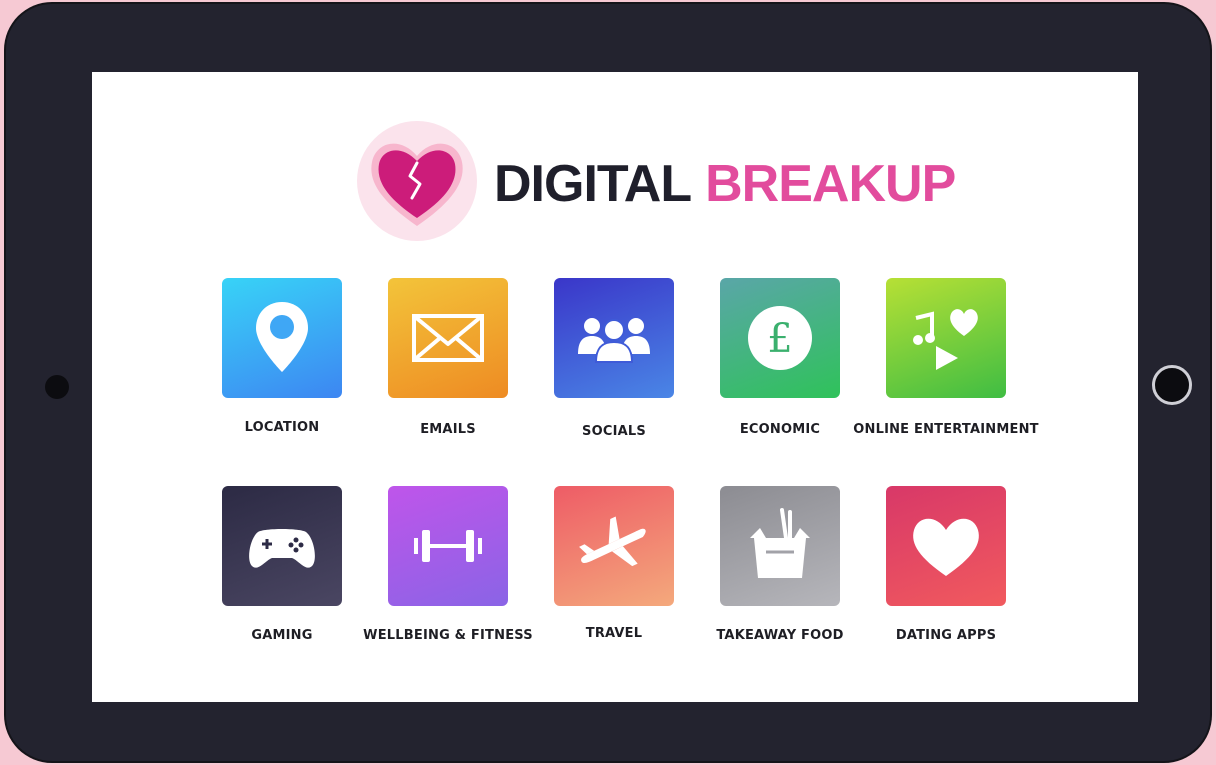 The image size is (1216, 765). Describe the element at coordinates (946, 429) in the screenshot. I see `online-entertainment-label: ONLINE ENTERTAINMENT` at that location.